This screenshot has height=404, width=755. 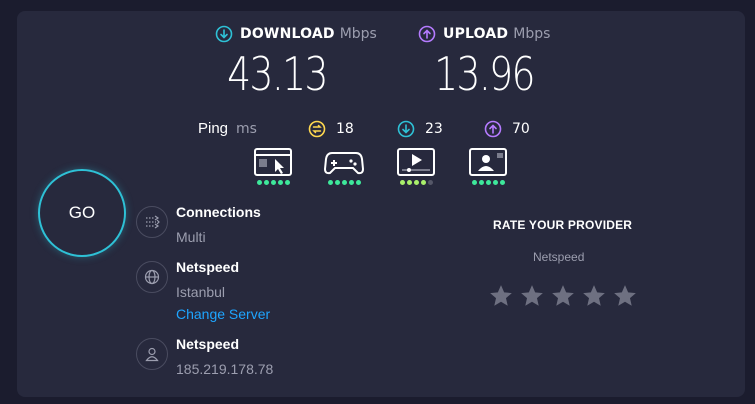 I want to click on connections-title: Connections, so click(x=218, y=212).